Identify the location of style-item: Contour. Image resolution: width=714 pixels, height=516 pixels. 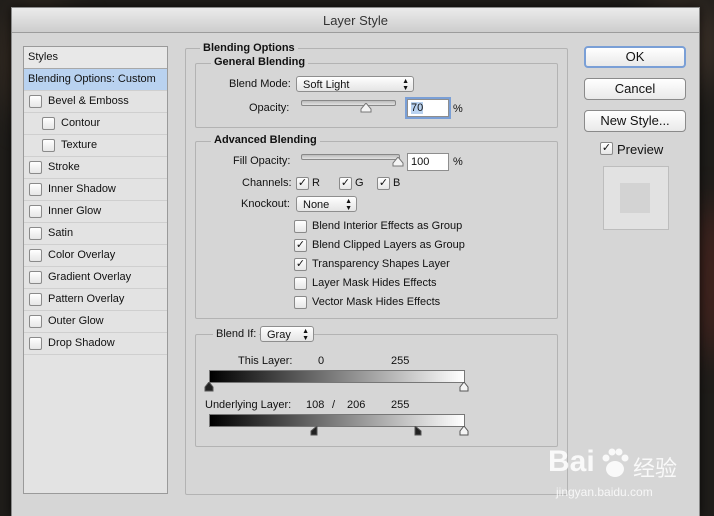
(95, 124).